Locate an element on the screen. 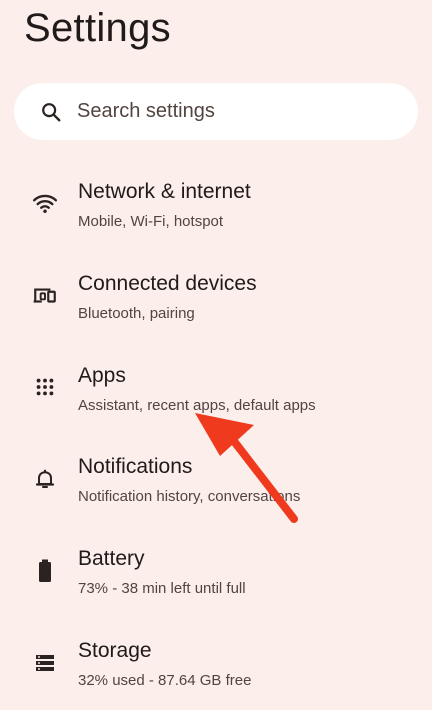 This screenshot has height=710, width=432. setting-item-connected-devices: Connected devices Bluetooth, pairing is located at coordinates (216, 300).